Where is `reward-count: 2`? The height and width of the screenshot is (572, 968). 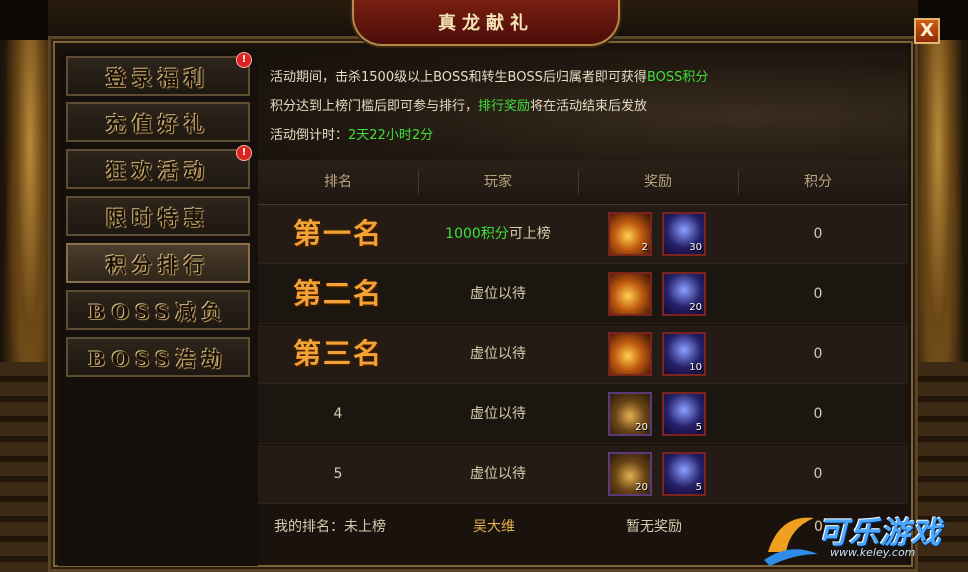 reward-count: 2 is located at coordinates (644, 247).